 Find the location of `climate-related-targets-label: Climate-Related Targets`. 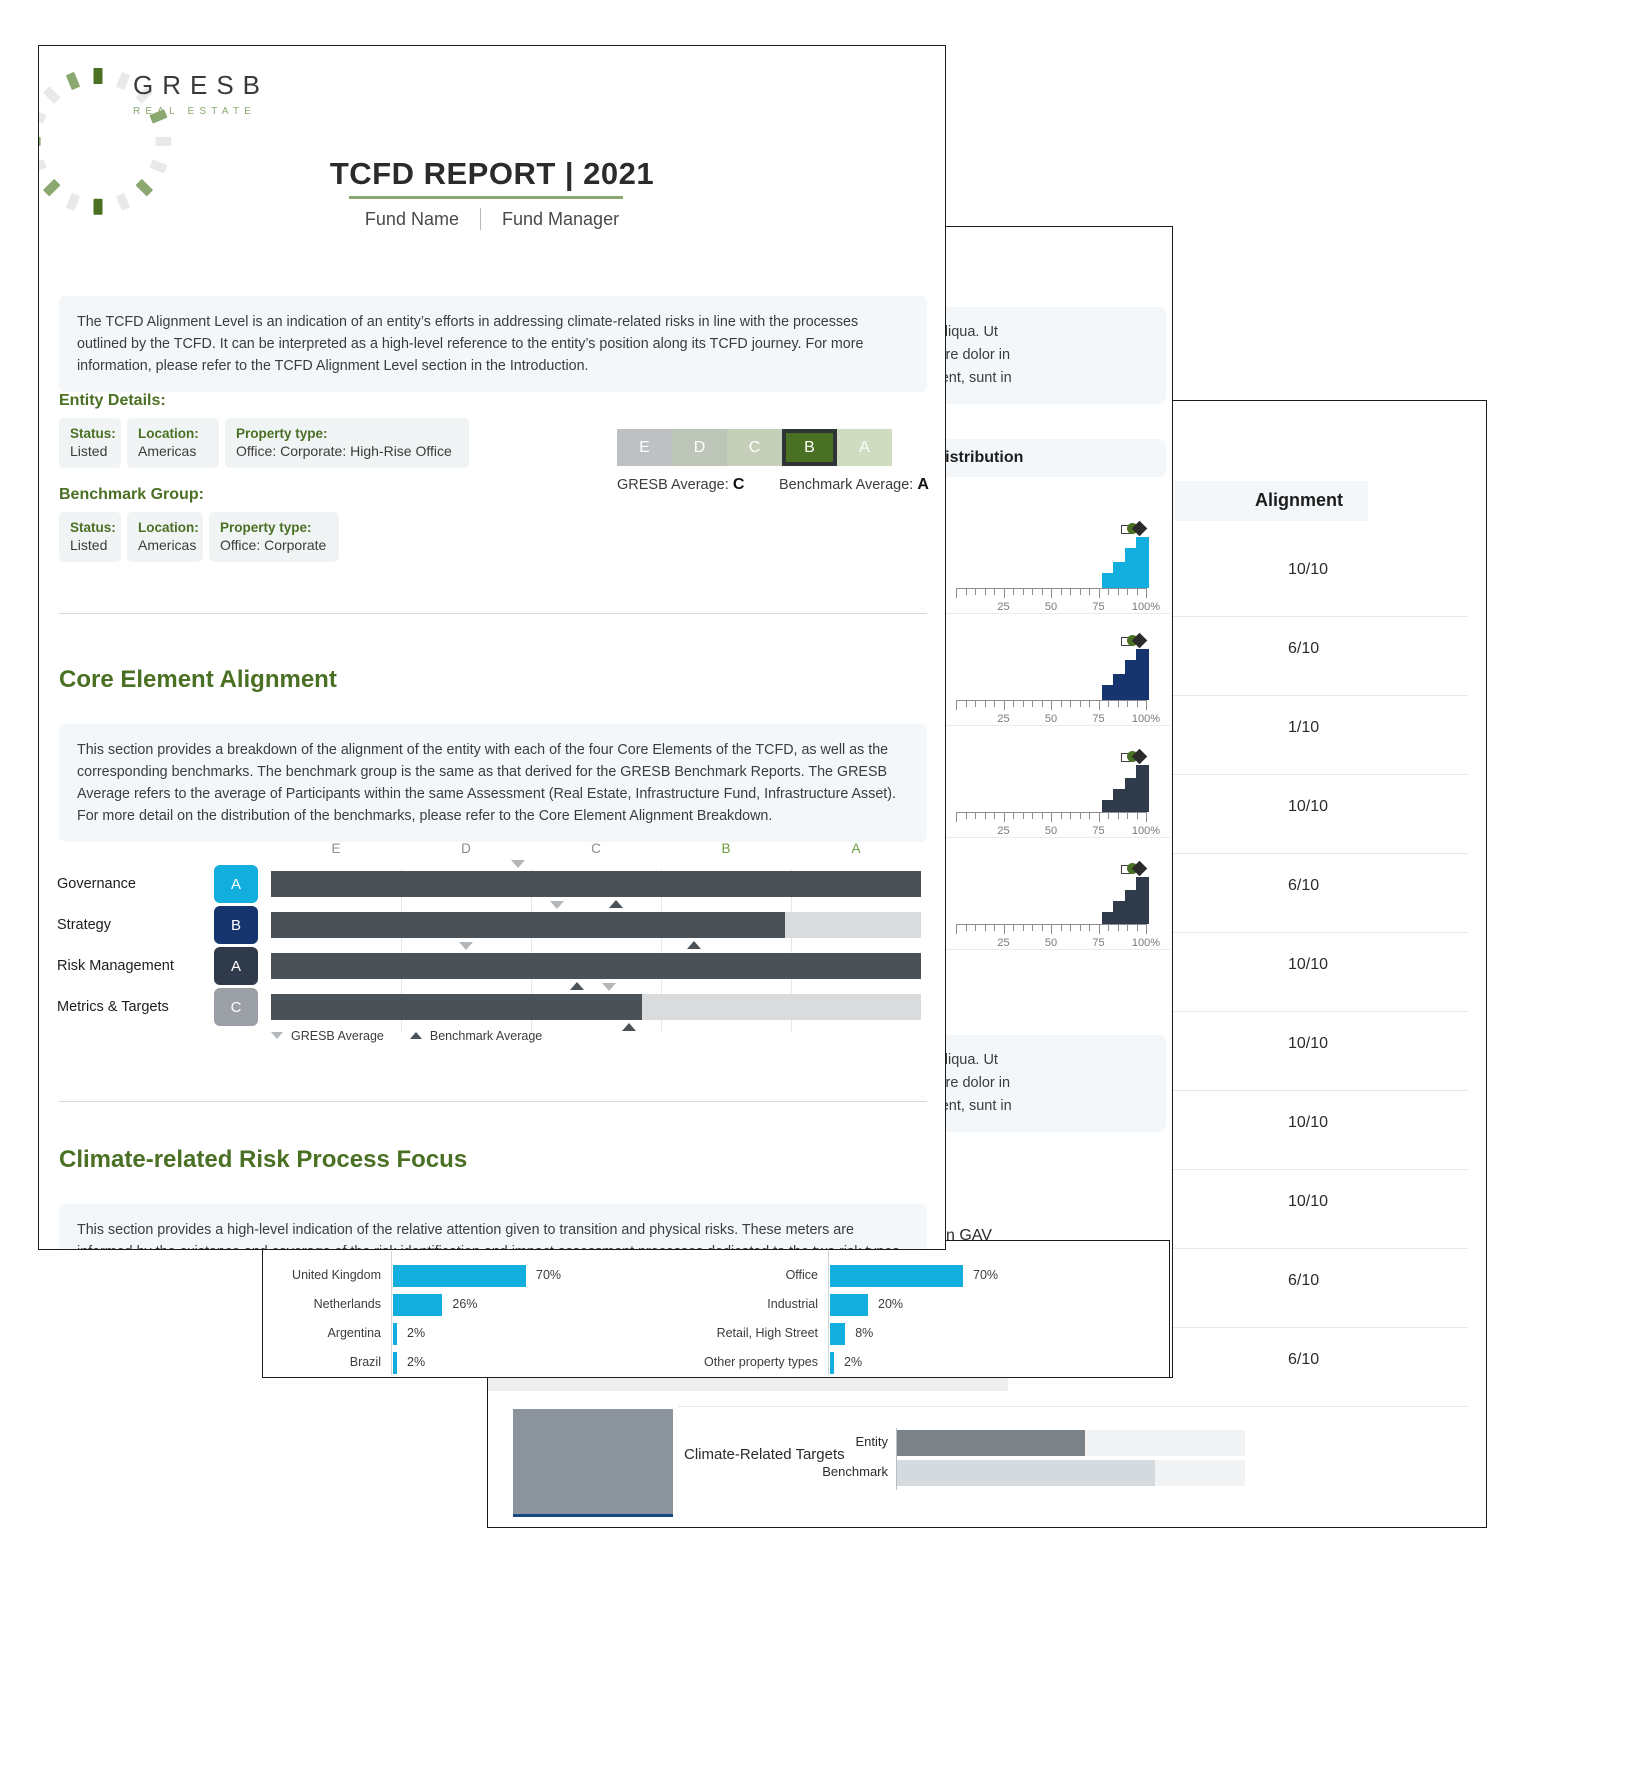

climate-related-targets-label: Climate-Related Targets is located at coordinates (764, 1454).